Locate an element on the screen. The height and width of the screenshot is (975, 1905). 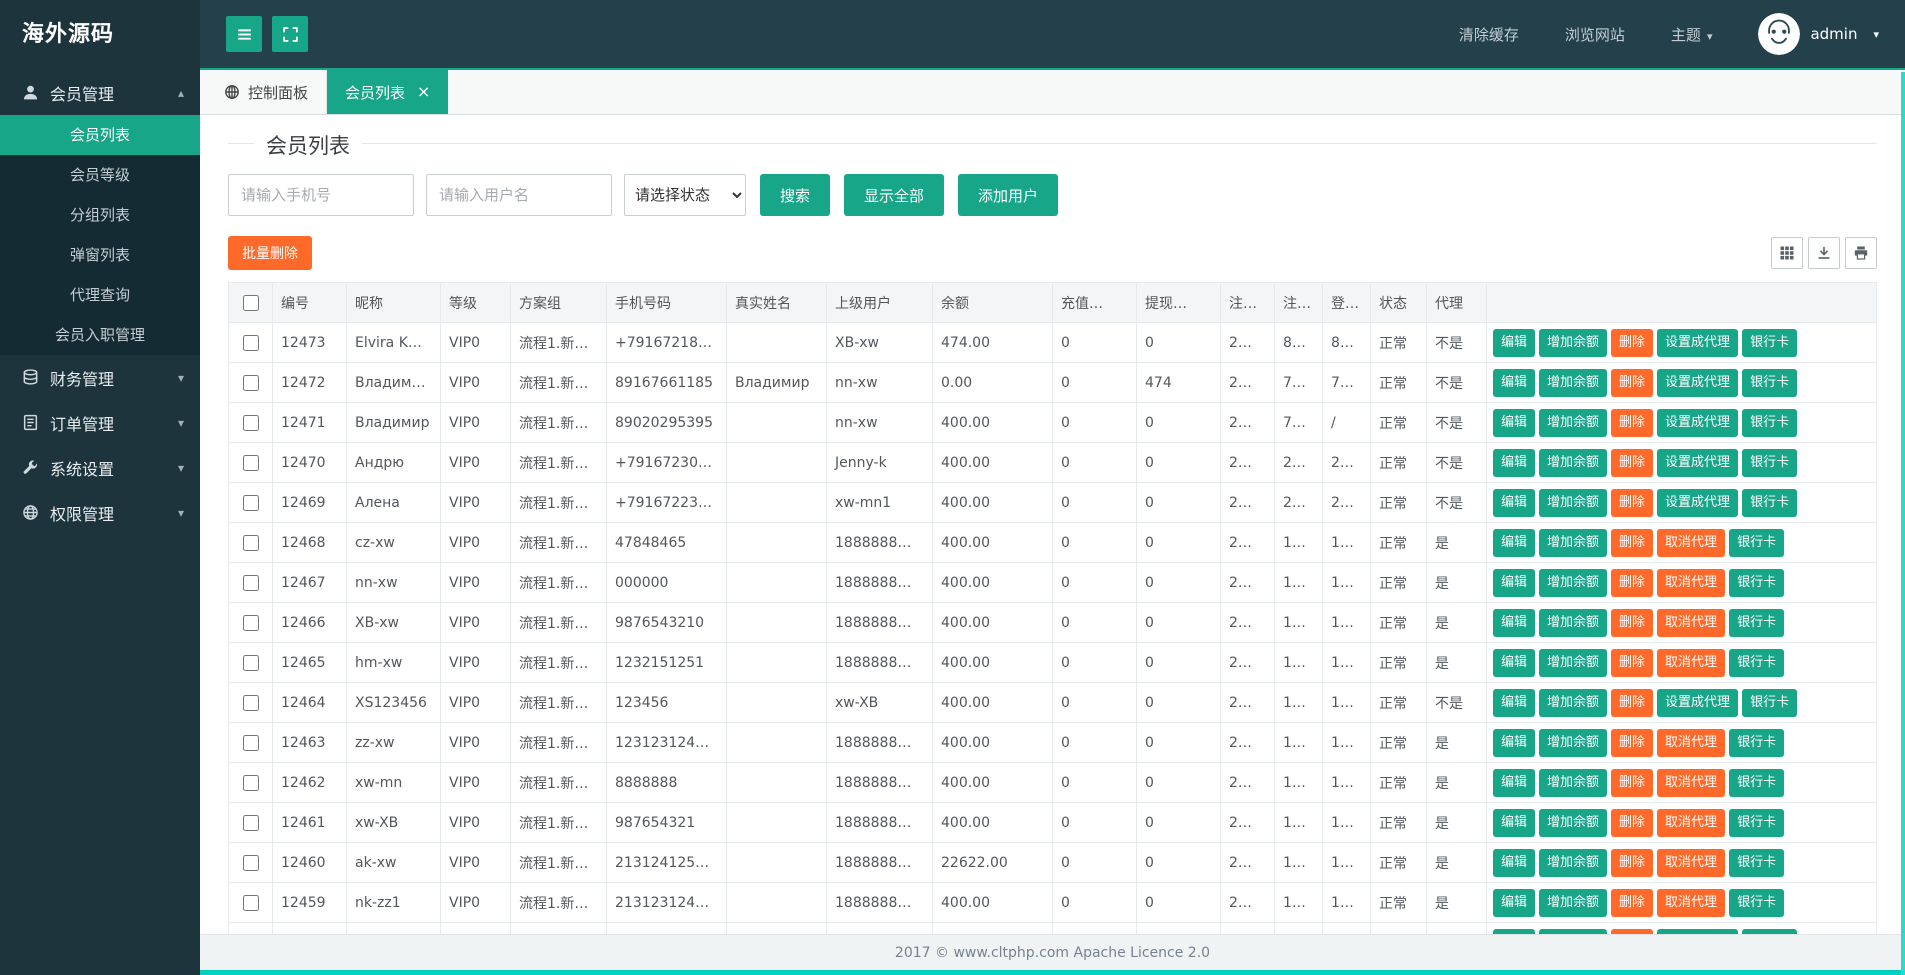
theme-dropdown: 主题 ▾ is located at coordinates (1692, 34).